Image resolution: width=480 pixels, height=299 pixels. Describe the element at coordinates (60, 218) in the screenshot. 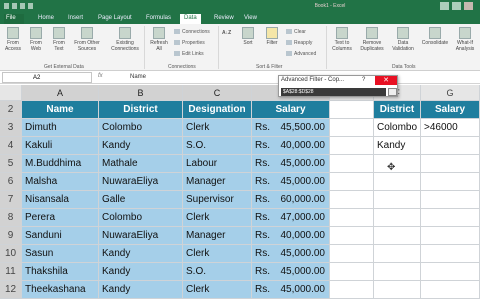

I see `cell-name: Perera` at that location.